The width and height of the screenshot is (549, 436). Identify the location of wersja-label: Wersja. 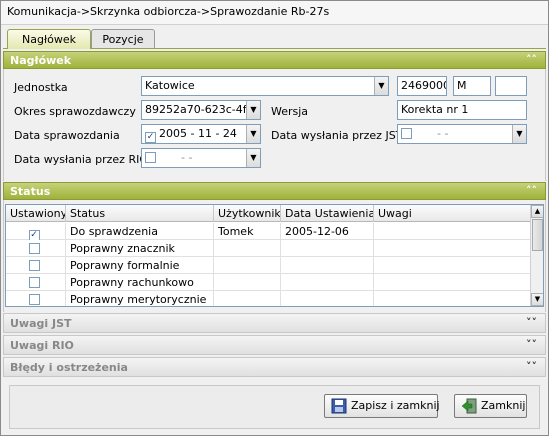
(290, 111).